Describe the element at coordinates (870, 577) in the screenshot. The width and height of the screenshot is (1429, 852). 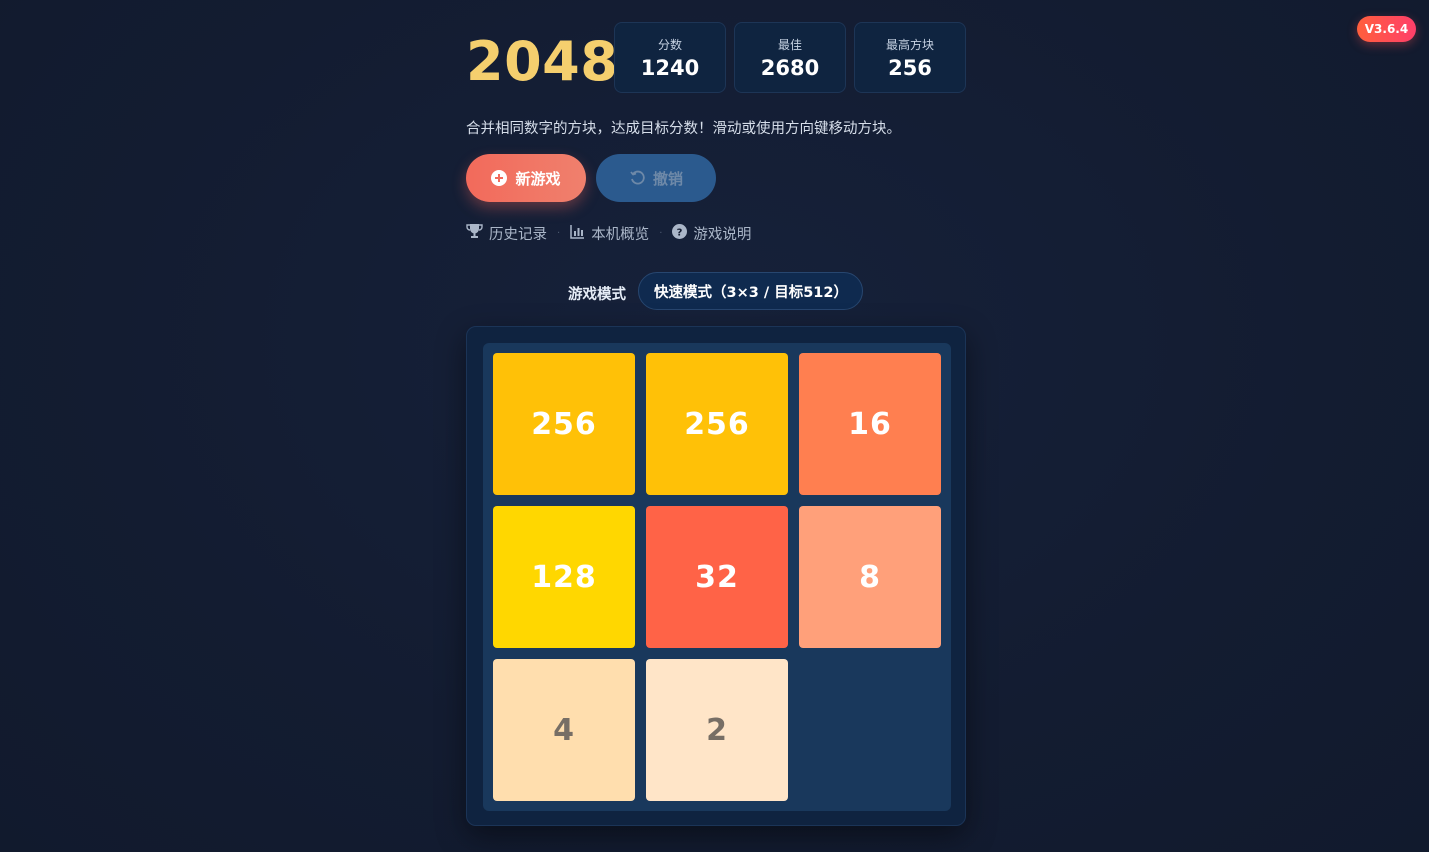
I see `tile: 8` at that location.